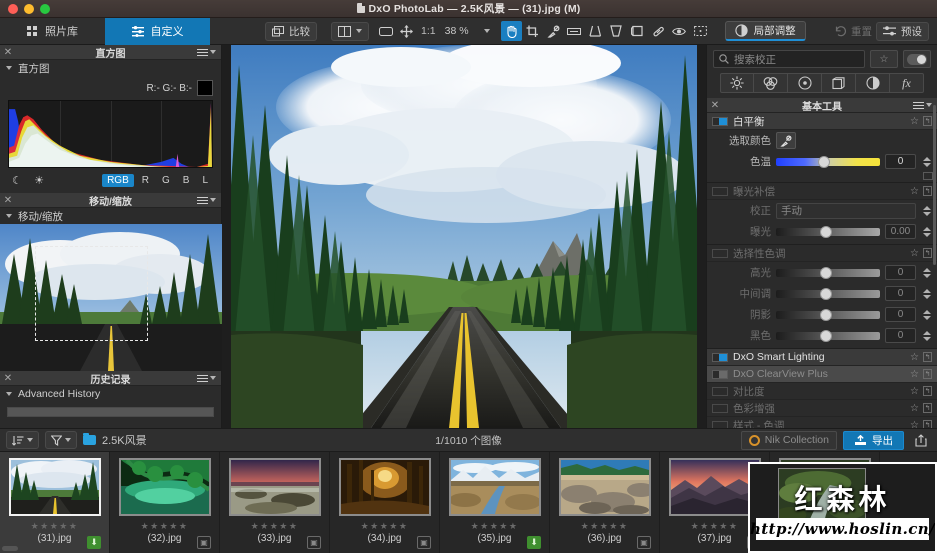  Describe the element at coordinates (291, 31) in the screenshot. I see `compare-button: 比较` at that location.